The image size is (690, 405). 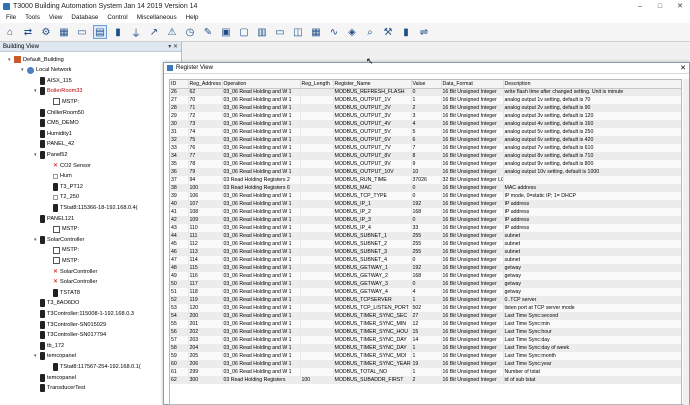 What do you see at coordinates (63, 292) in the screenshot?
I see `tree-node: TSTAT8` at bounding box center [63, 292].